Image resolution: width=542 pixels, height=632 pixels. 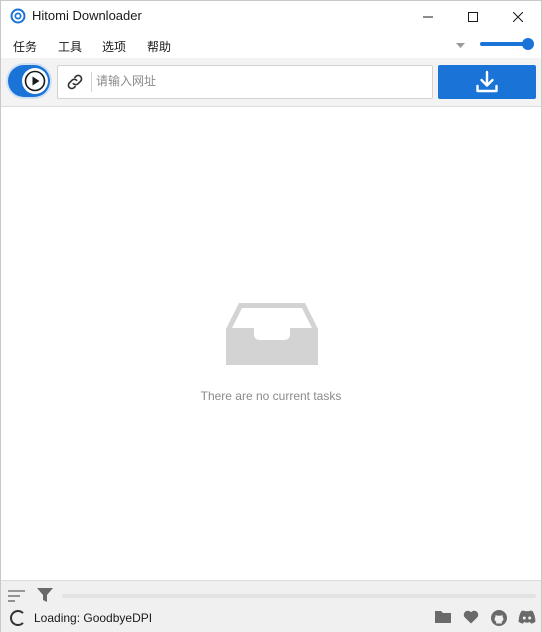 What do you see at coordinates (114, 46) in the screenshot?
I see `menu-options: 选项` at bounding box center [114, 46].